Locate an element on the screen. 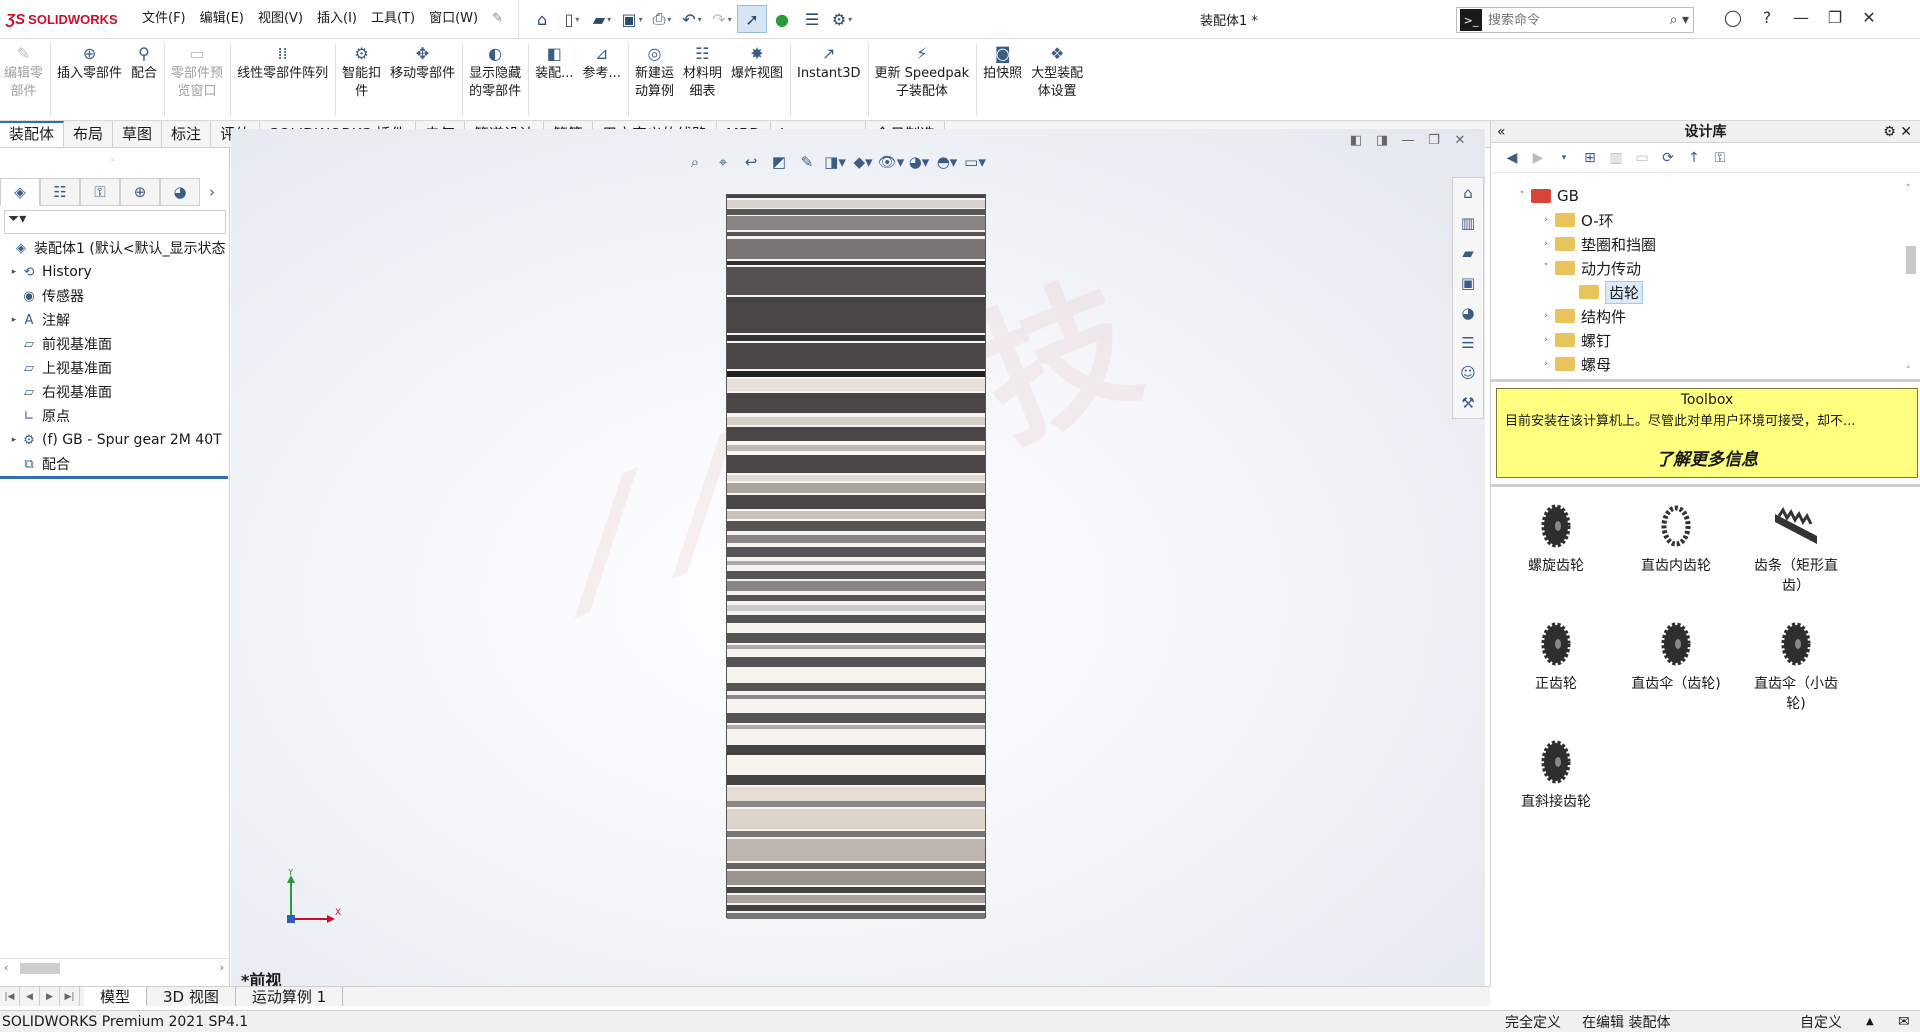  tab: 标注 is located at coordinates (187, 134).